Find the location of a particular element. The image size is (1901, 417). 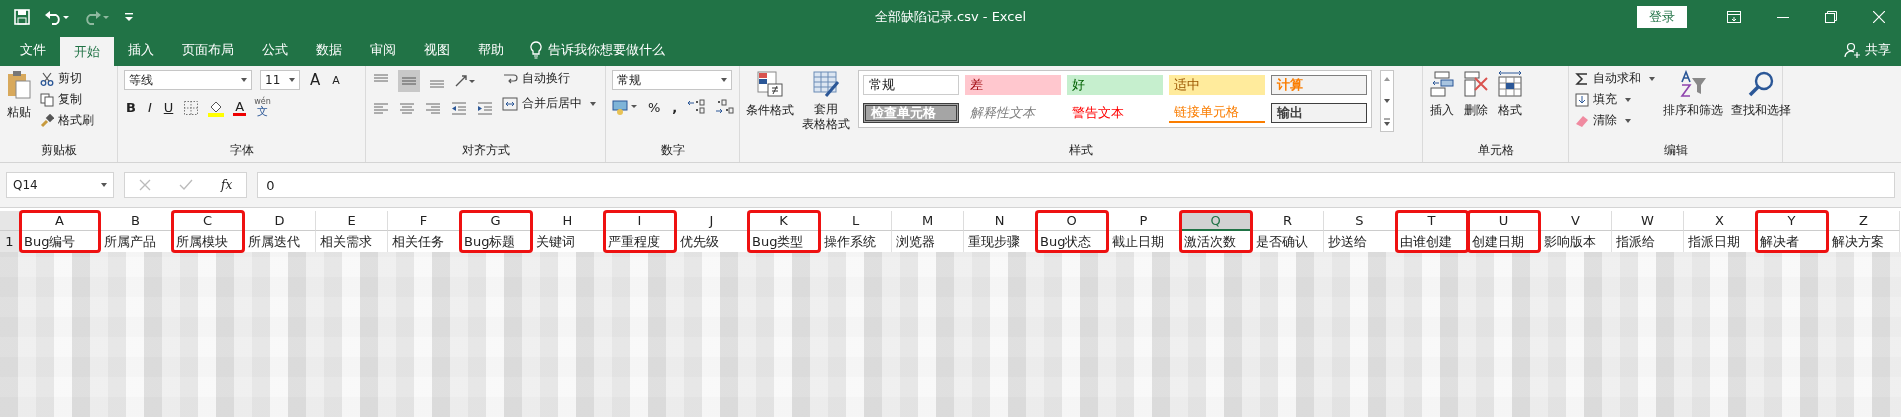

delete-cells-button: 删除 is located at coordinates (1476, 94).